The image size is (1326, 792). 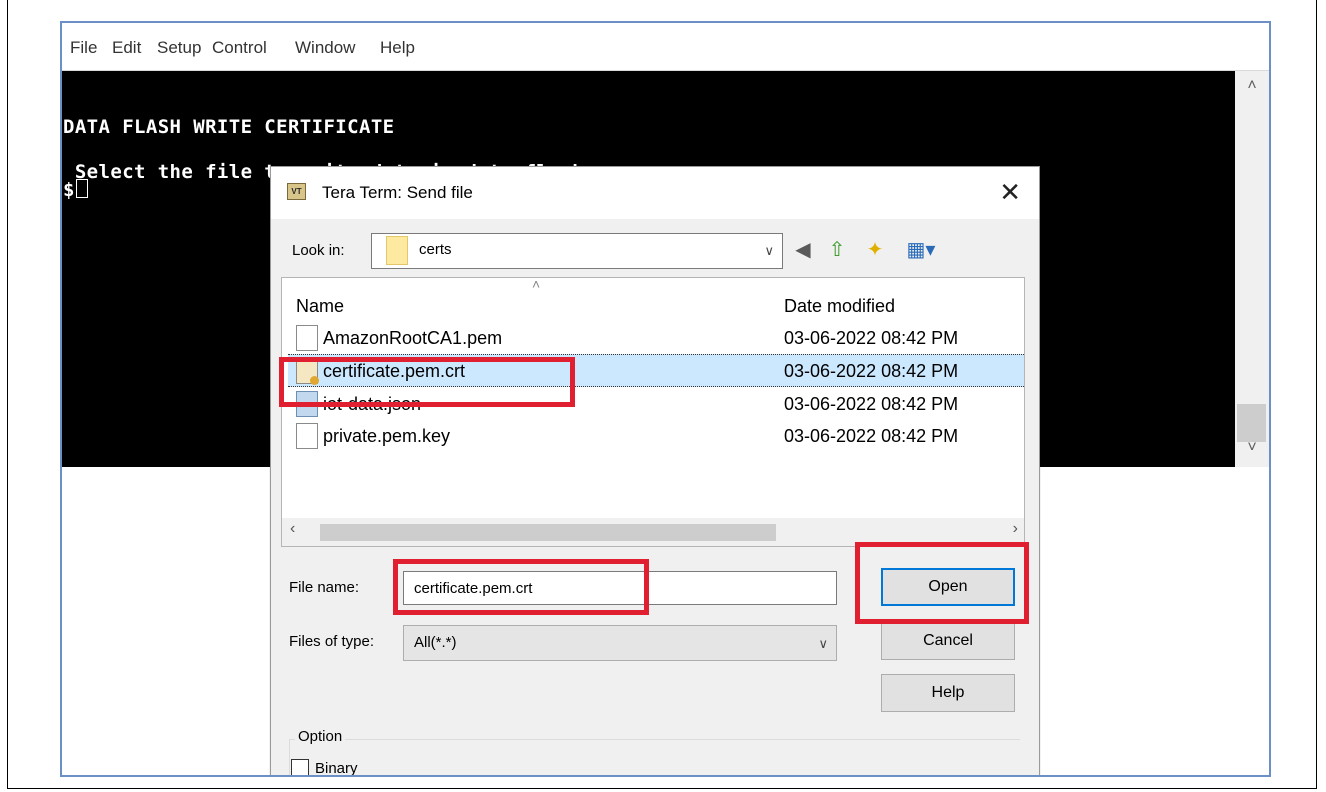 I want to click on file-name: AmazonRootCA1.pem, so click(x=413, y=338).